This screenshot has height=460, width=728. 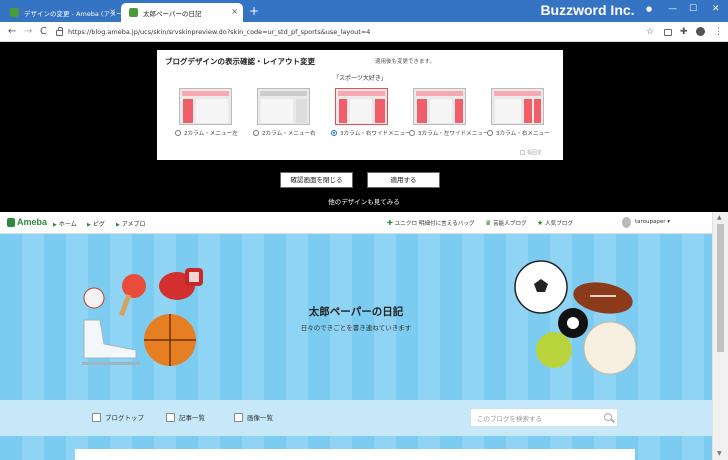 What do you see at coordinates (375, 134) in the screenshot?
I see `layout-label: 3カラム・右ワイドメニュー` at bounding box center [375, 134].